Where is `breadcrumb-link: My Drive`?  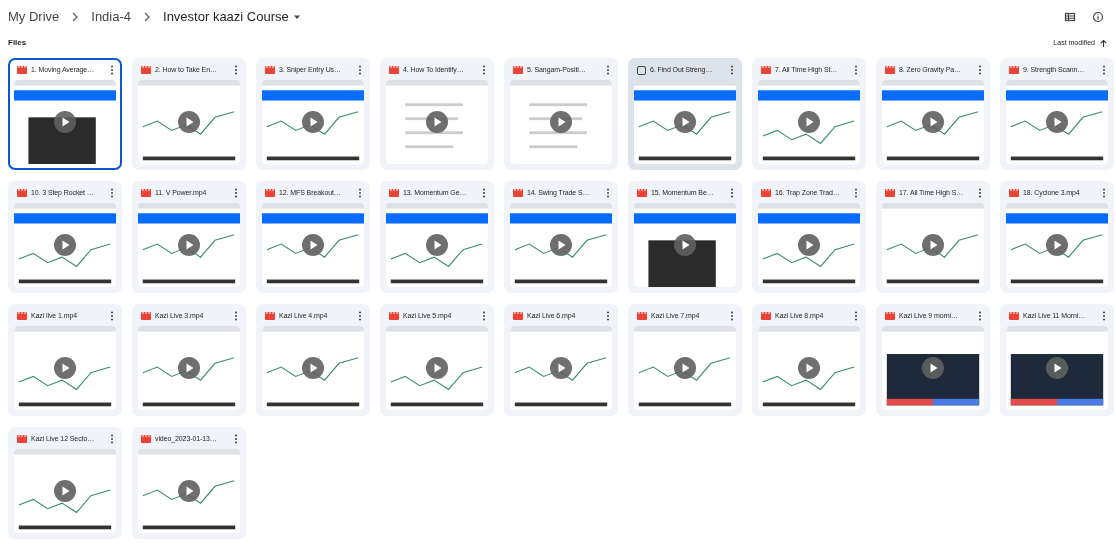
breadcrumb-link: My Drive is located at coordinates (34, 17).